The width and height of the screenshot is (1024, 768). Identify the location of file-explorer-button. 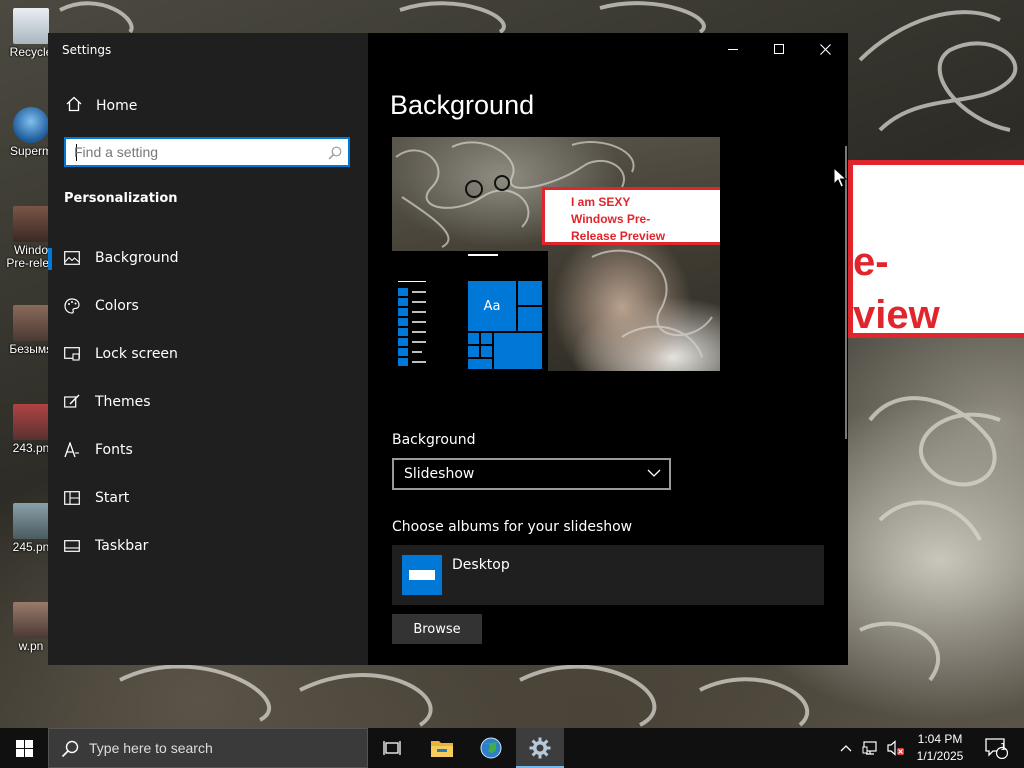
(442, 748).